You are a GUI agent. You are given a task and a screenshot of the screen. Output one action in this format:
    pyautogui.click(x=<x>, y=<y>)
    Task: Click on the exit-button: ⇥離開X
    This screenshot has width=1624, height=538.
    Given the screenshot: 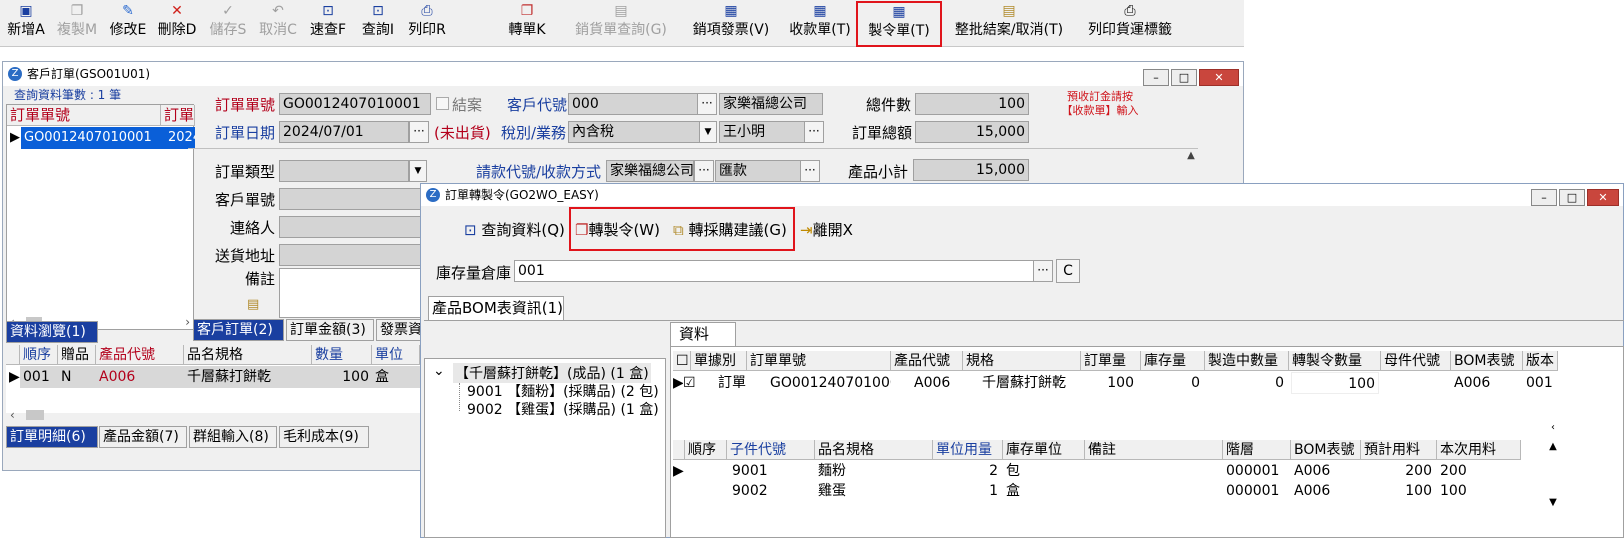 What is the action you would take?
    pyautogui.click(x=826, y=230)
    